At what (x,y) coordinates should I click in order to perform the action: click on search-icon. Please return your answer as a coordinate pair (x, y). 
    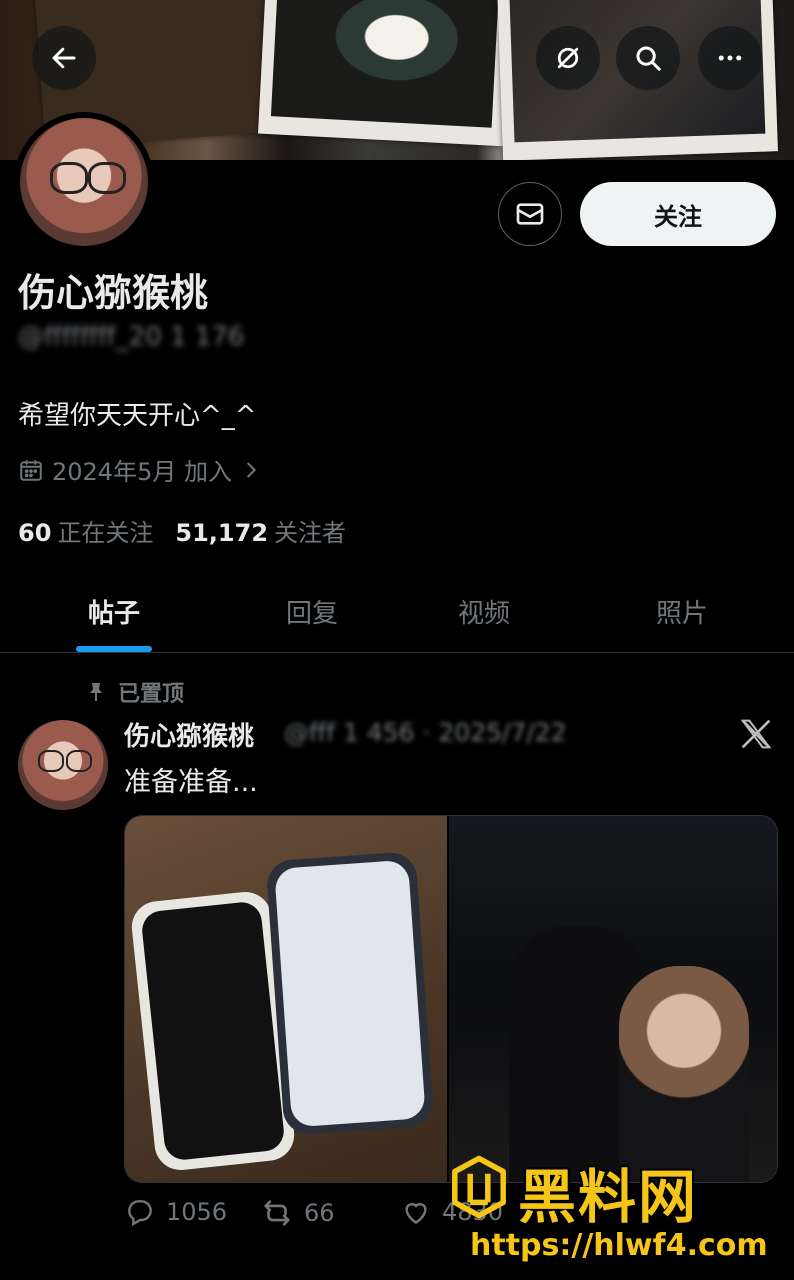
    Looking at the image, I should click on (648, 58).